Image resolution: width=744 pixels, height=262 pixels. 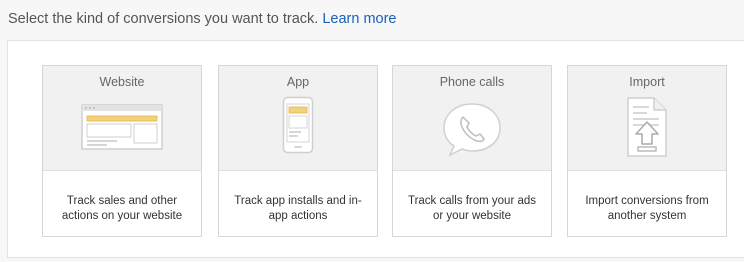 I want to click on card-desc-line: Track sales and other, so click(x=122, y=201).